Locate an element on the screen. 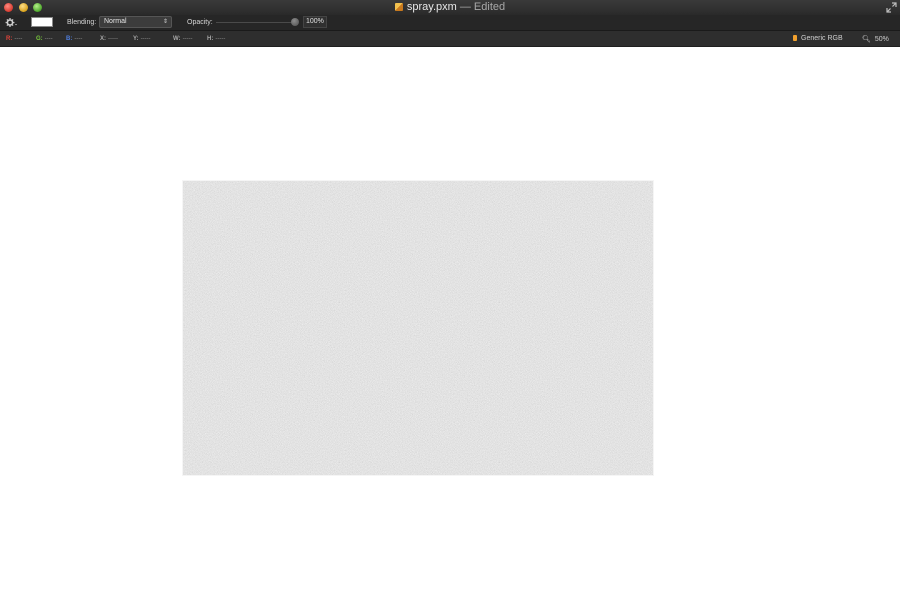 The width and height of the screenshot is (900, 610). info-height-key: H: is located at coordinates (210, 39).